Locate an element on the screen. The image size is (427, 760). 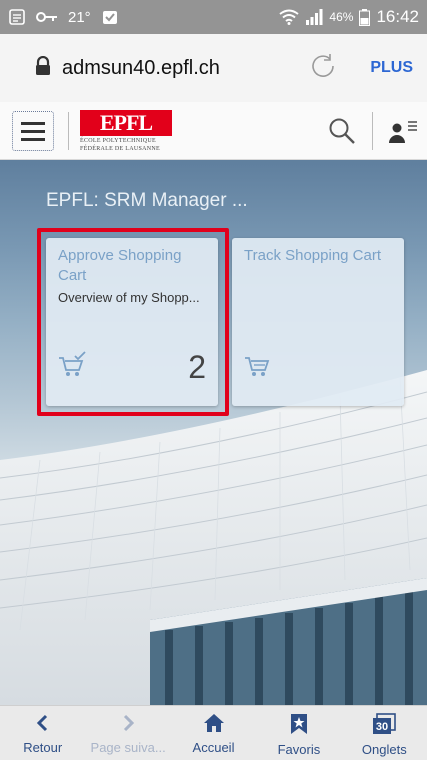
nav-label: Retour is located at coordinates (43, 747).